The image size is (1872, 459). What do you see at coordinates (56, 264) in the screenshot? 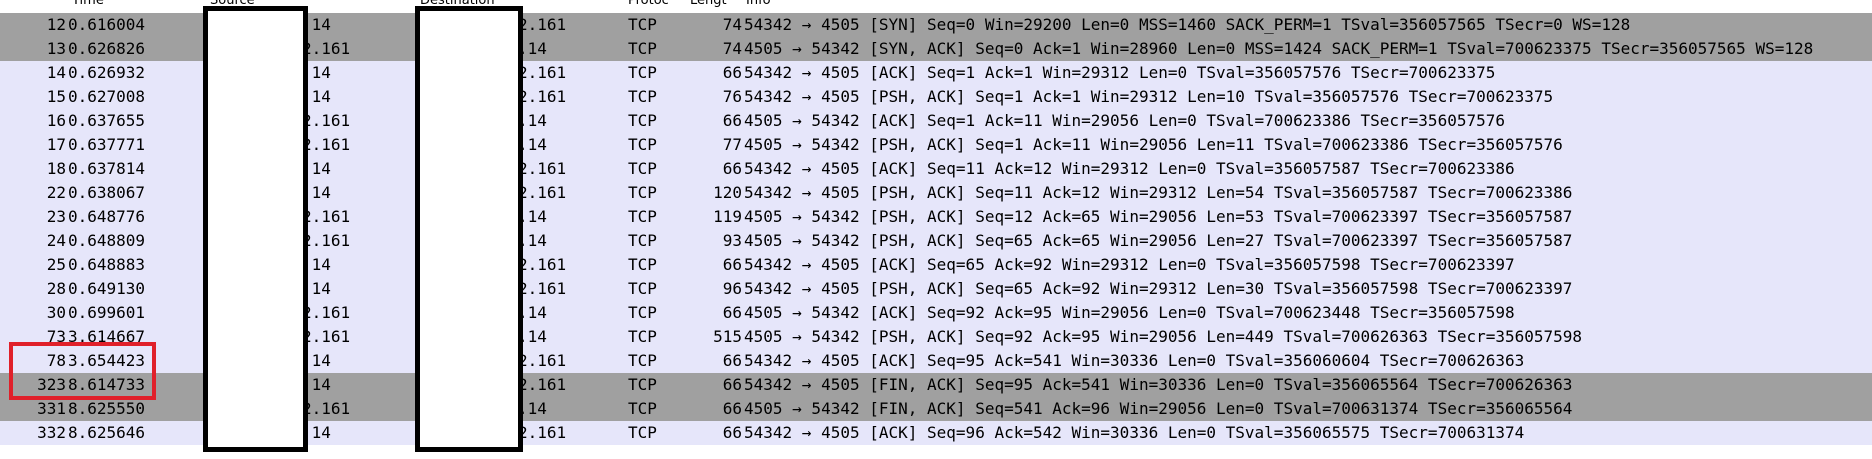
I see `packet-number: 25` at bounding box center [56, 264].